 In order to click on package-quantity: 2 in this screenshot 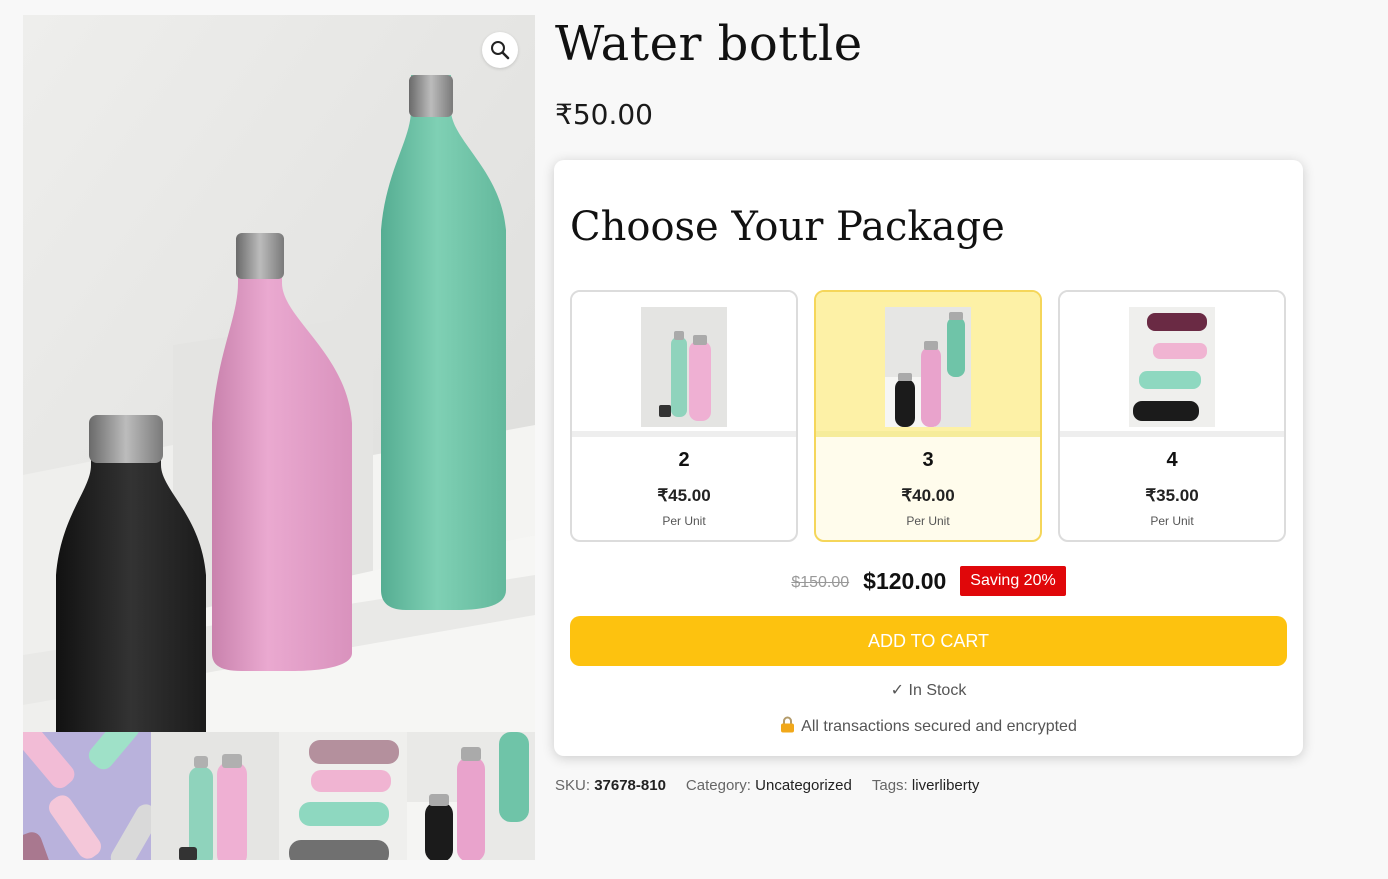, I will do `click(684, 460)`.